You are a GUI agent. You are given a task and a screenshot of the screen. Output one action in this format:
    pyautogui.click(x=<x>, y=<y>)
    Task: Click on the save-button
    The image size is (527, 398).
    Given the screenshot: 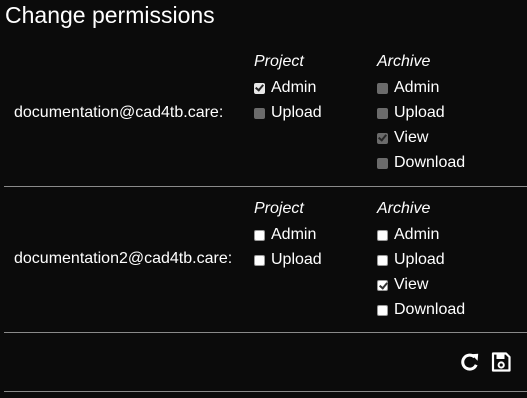 What is the action you would take?
    pyautogui.click(x=501, y=362)
    